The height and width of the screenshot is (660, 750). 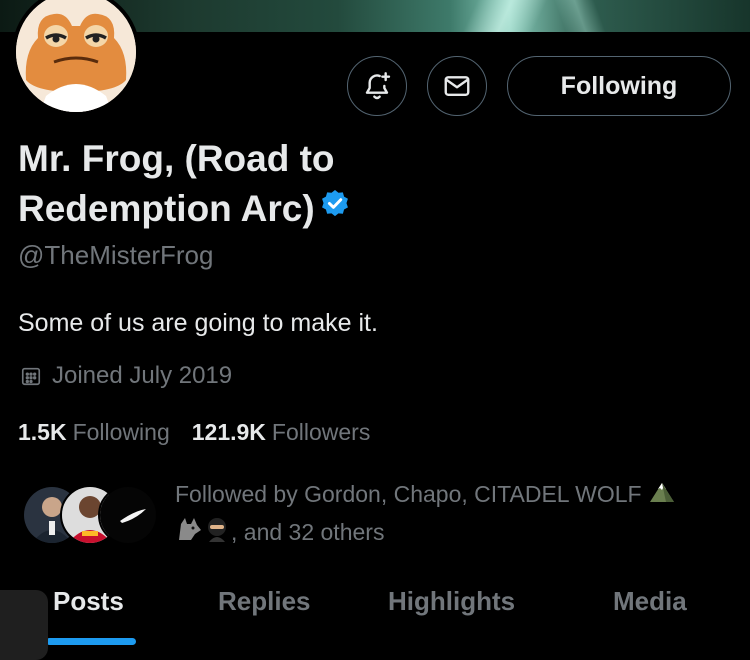 What do you see at coordinates (142, 375) in the screenshot?
I see `joined-text: Joined July 2019` at bounding box center [142, 375].